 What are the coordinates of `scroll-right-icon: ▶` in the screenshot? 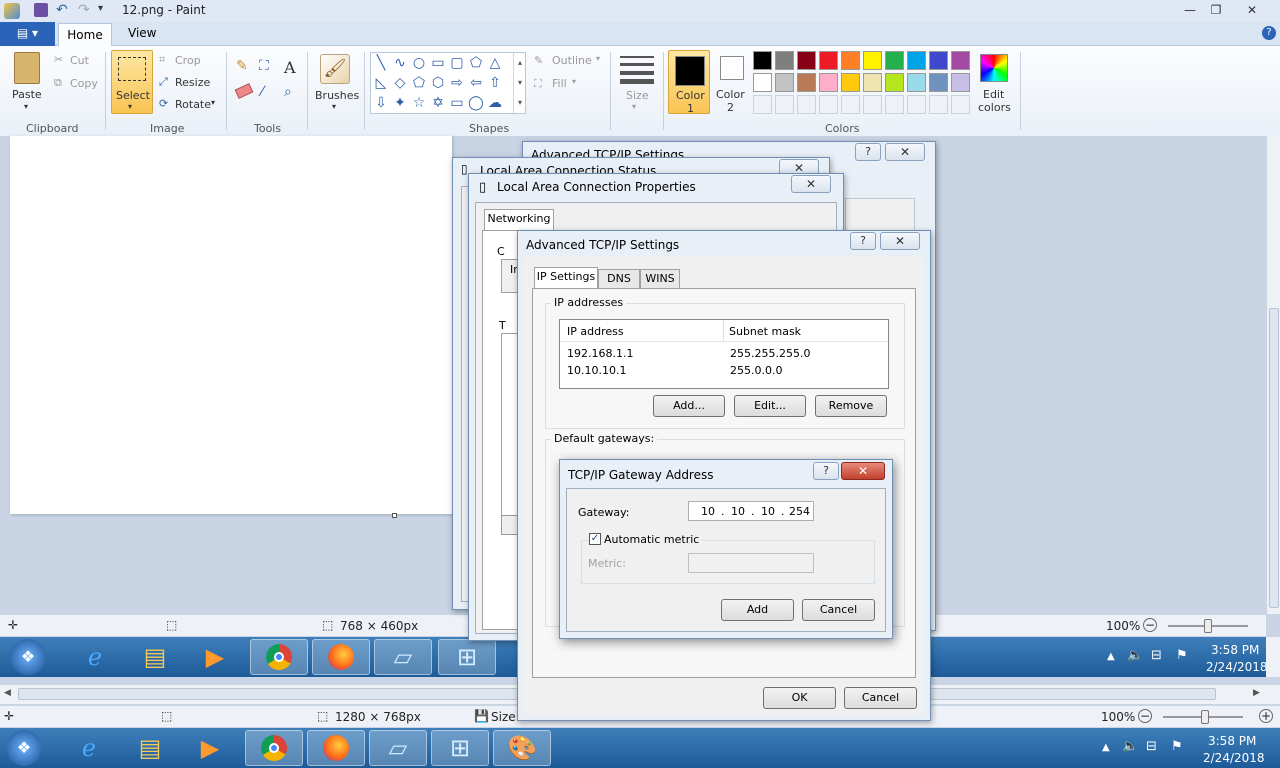 It's located at (1256, 693).